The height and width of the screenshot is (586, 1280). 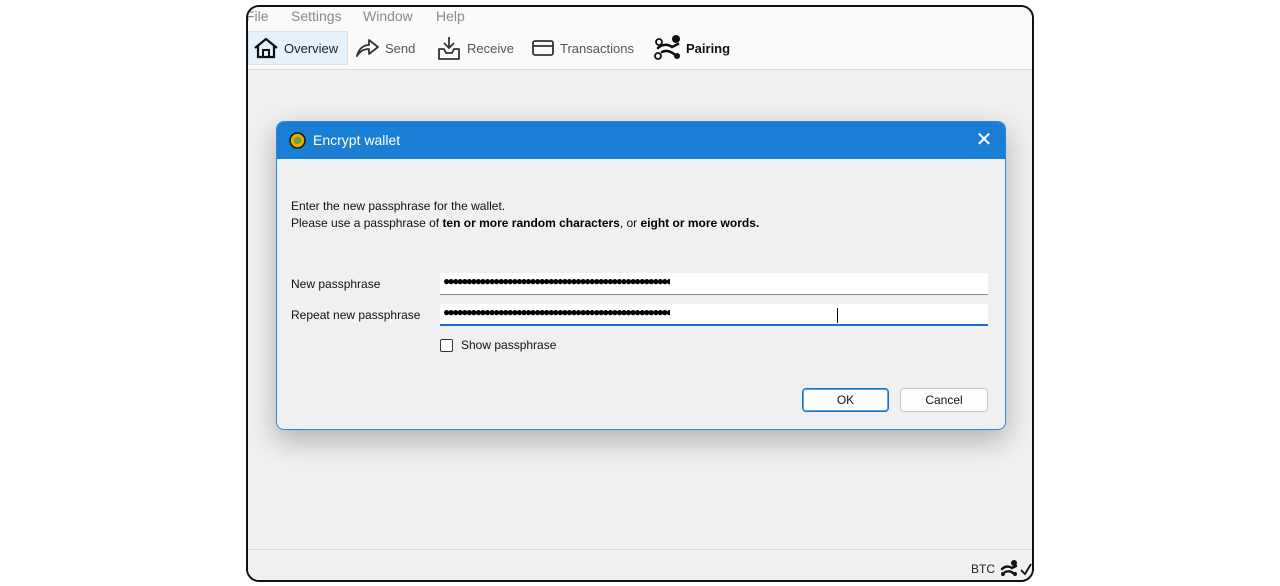 I want to click on description-period: ., so click(x=757, y=223).